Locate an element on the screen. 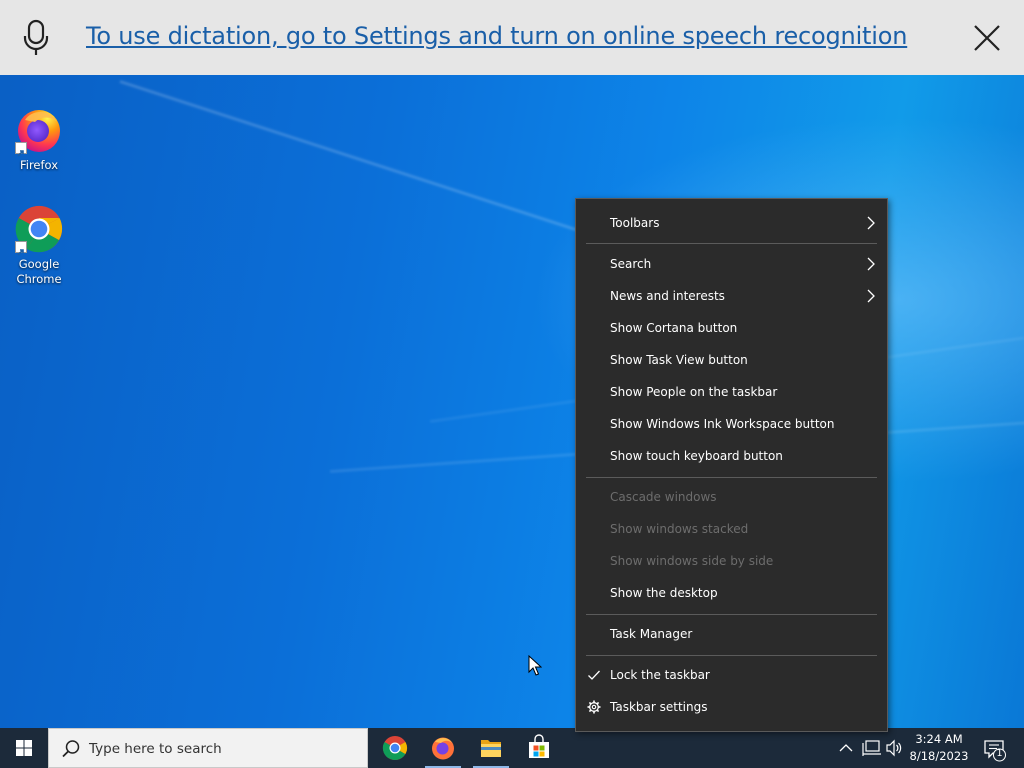 The image size is (1024, 768). menu-item-label: Cascade windows is located at coordinates (663, 497).